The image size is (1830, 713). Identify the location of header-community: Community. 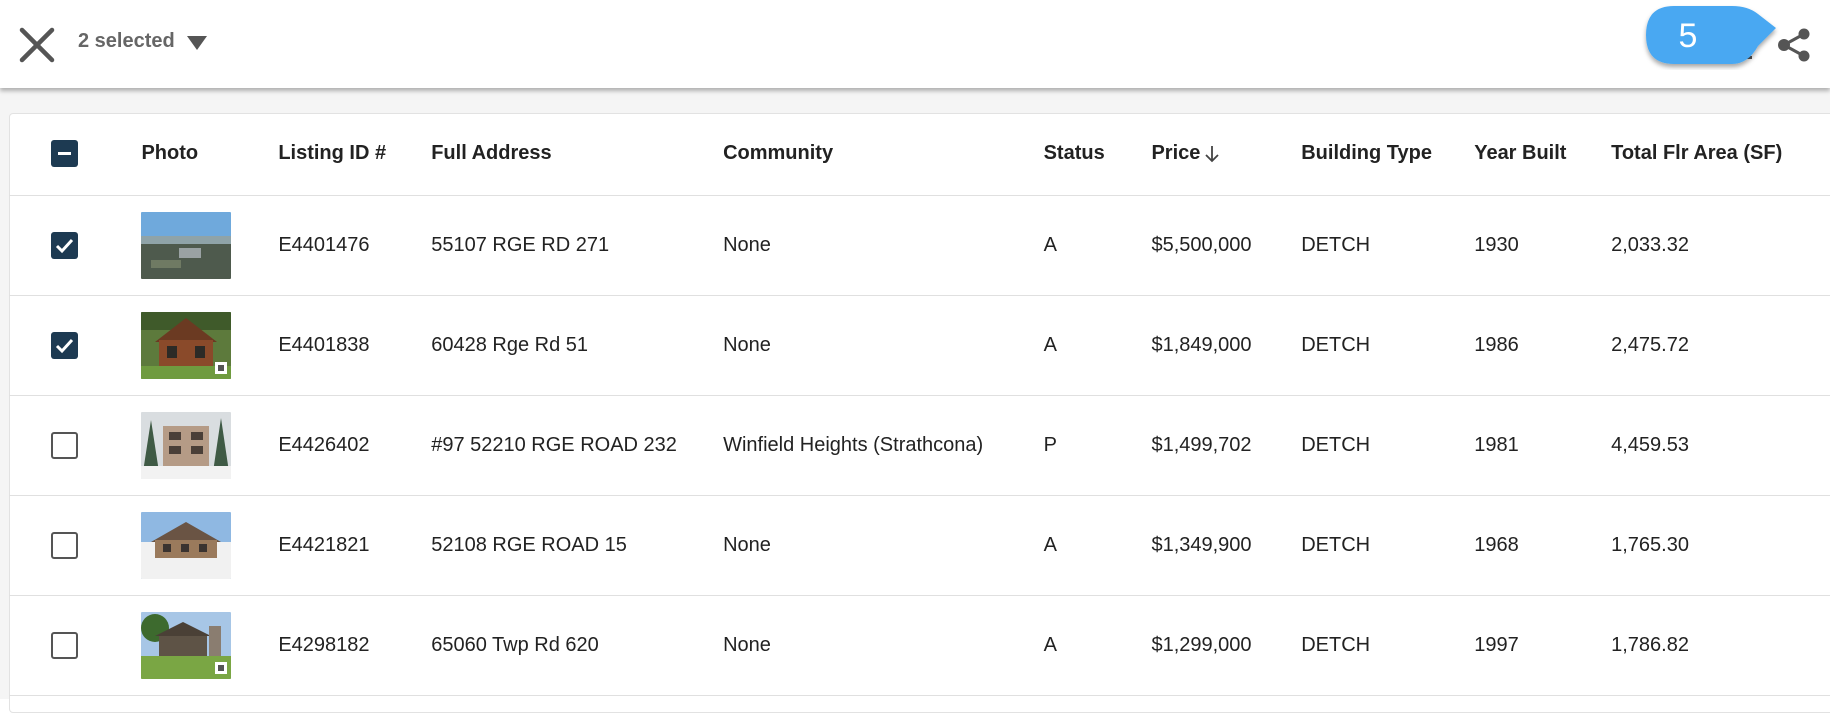
(883, 154).